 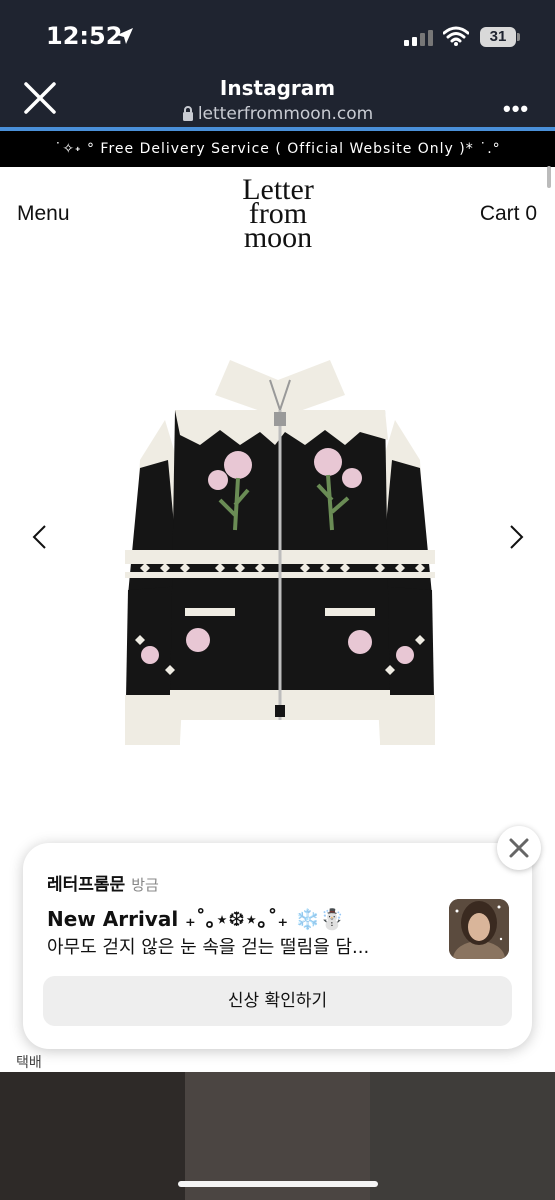 What do you see at coordinates (277, 88) in the screenshot?
I see `browser-title: Instagram` at bounding box center [277, 88].